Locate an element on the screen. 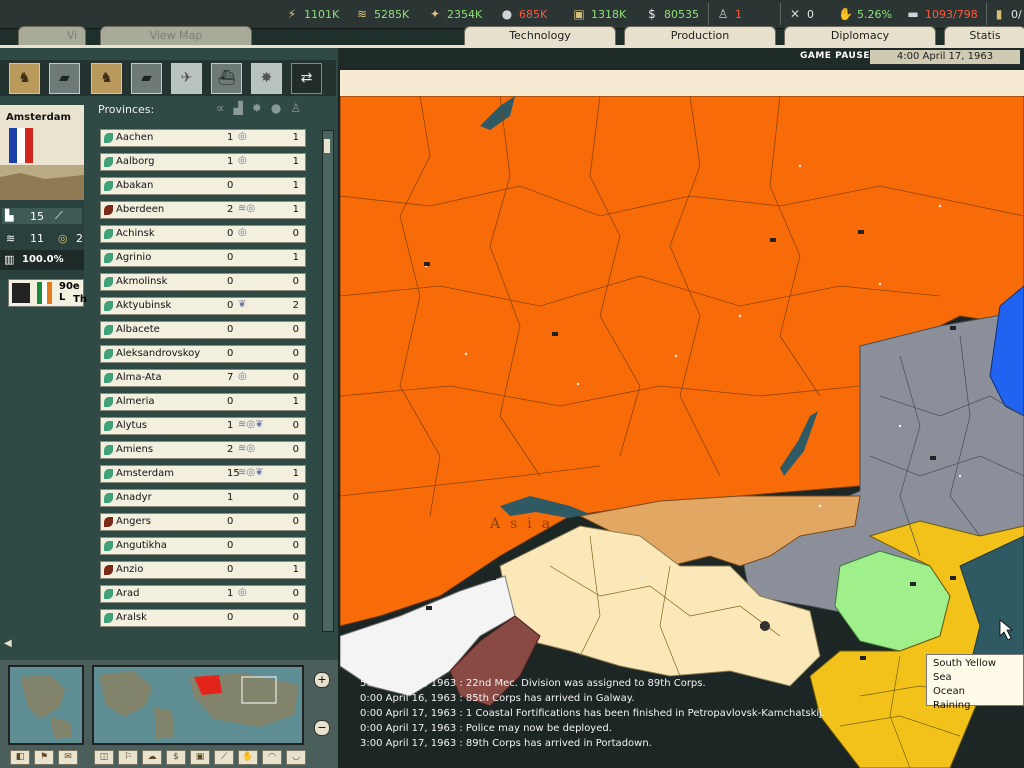 Image resolution: width=1024 pixels, height=768 pixels. minimap-world is located at coordinates (198, 705).